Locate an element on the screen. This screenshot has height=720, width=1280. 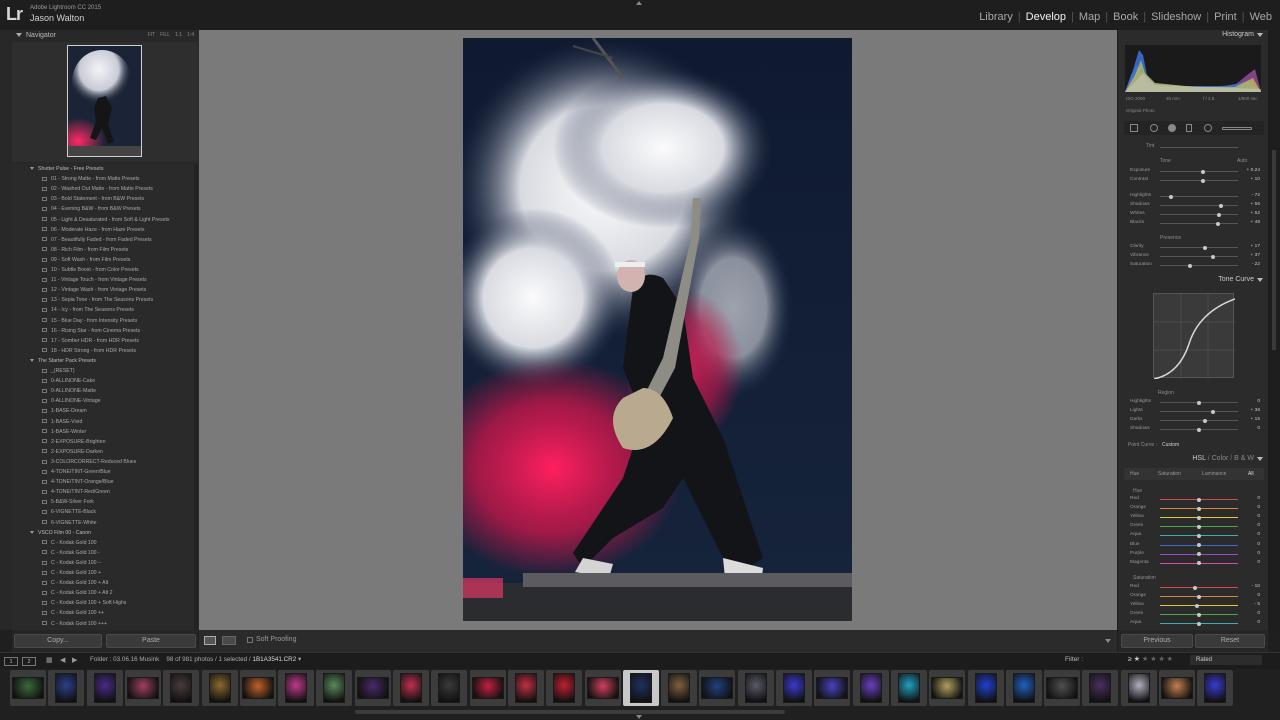
slider-whites-handle is located at coordinates (1219, 214).